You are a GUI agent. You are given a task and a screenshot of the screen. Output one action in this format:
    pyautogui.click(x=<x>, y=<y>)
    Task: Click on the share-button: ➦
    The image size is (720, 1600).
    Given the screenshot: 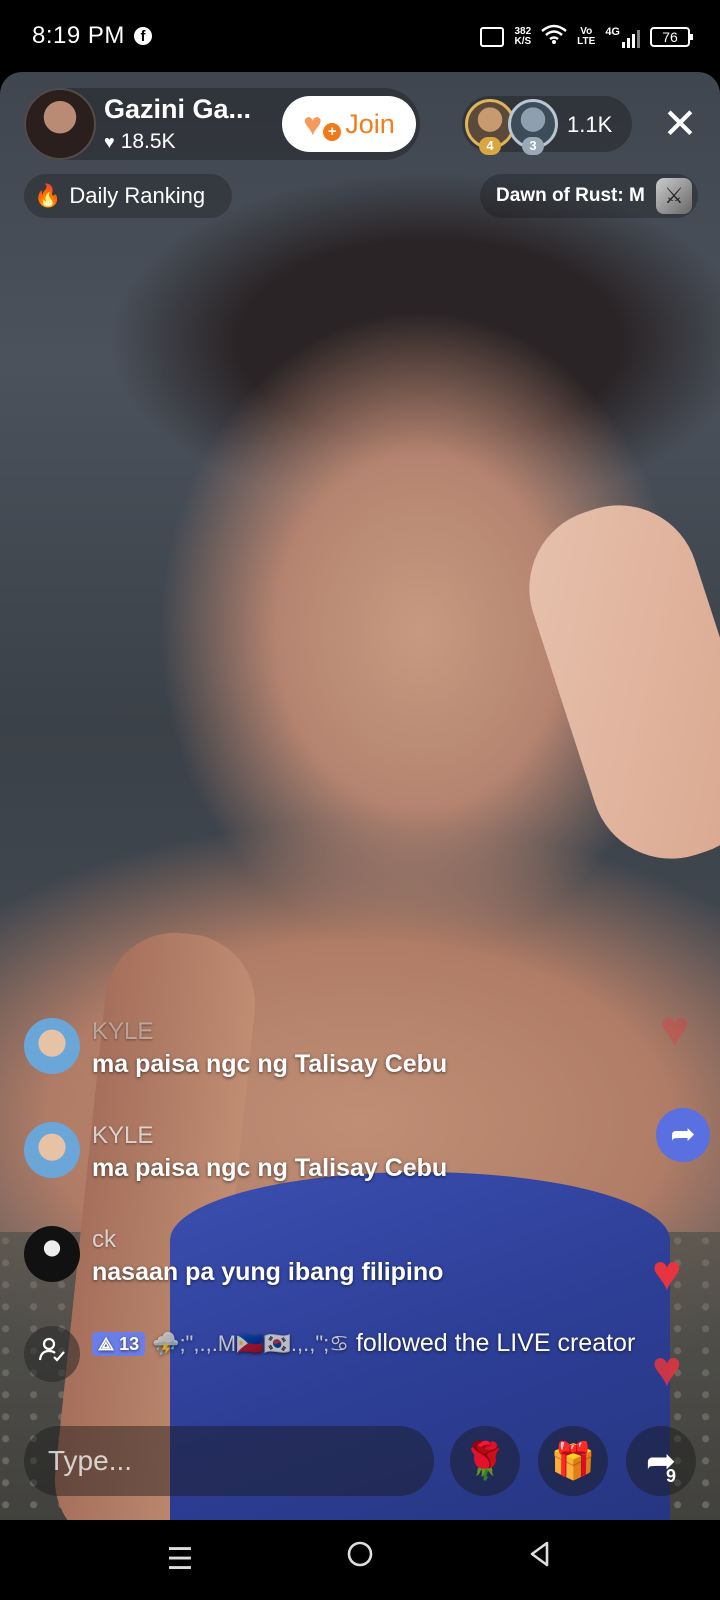 What is the action you would take?
    pyautogui.click(x=661, y=1461)
    